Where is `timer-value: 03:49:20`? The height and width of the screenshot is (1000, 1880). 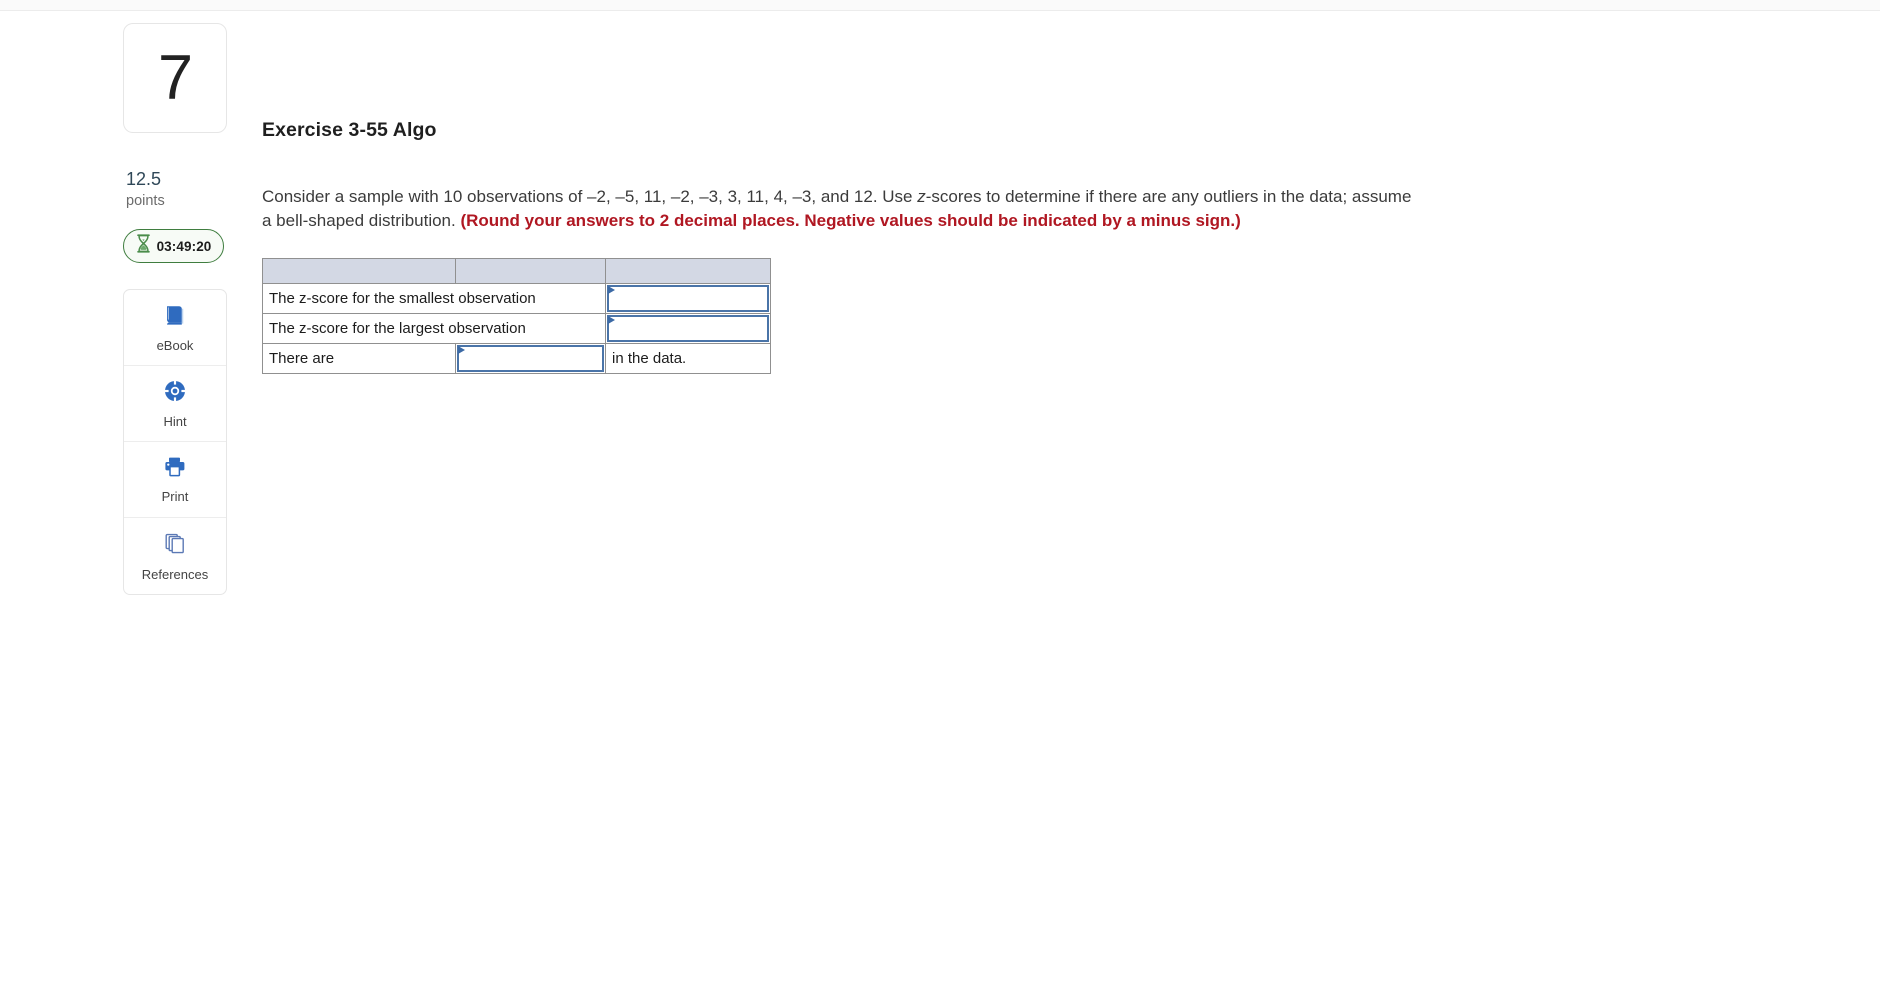
timer-value: 03:49:20 is located at coordinates (184, 246).